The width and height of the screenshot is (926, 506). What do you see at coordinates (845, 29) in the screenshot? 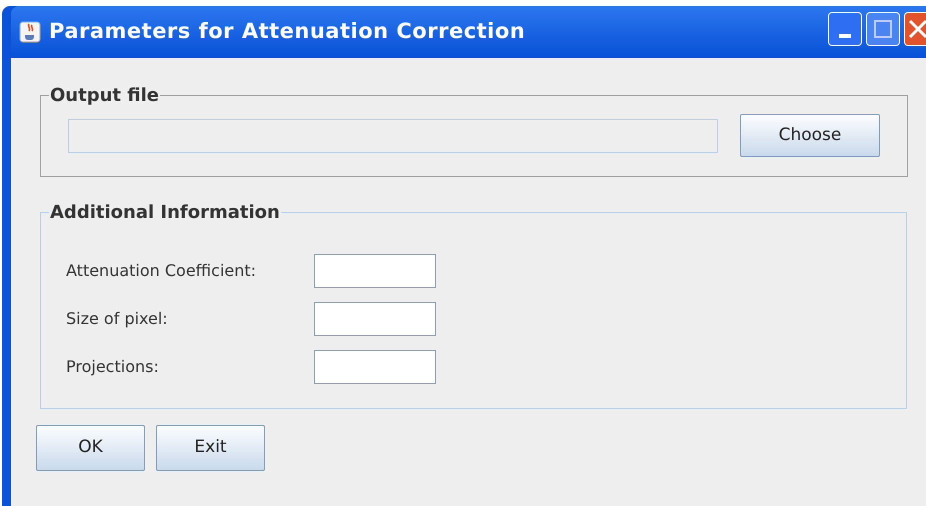
I see `minimize-button` at bounding box center [845, 29].